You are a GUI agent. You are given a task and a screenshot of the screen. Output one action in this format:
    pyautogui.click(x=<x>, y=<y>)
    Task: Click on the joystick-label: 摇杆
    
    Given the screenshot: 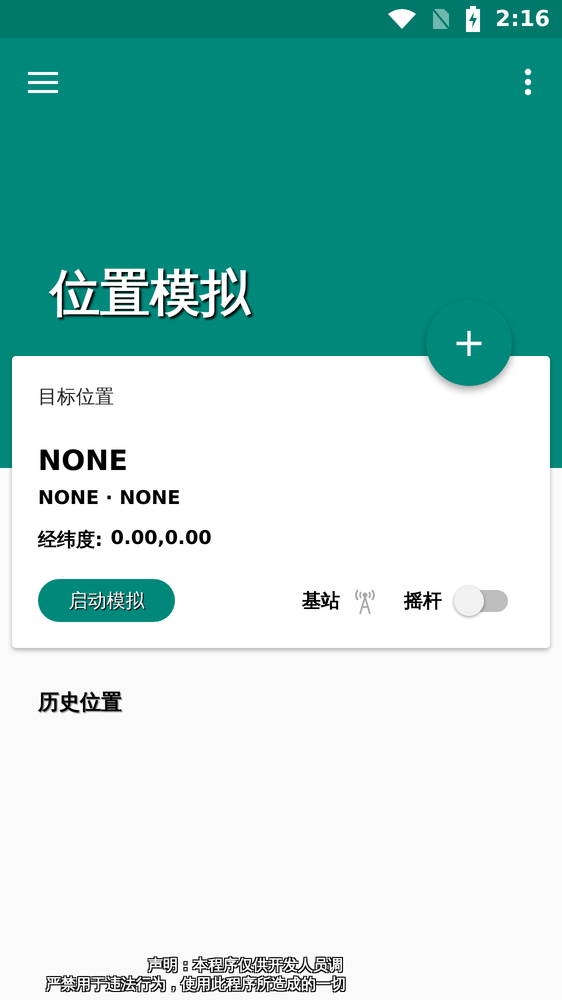 What is the action you would take?
    pyautogui.click(x=423, y=601)
    